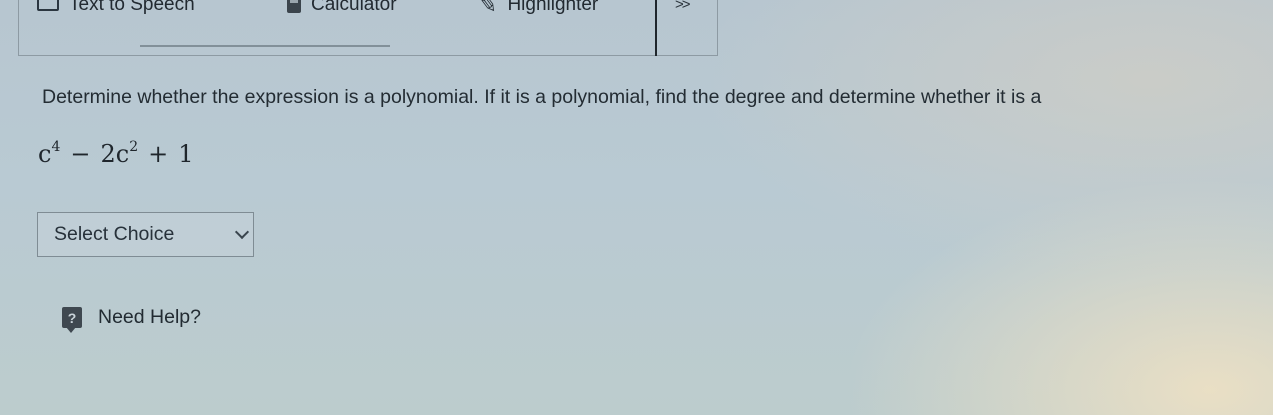  I want to click on need-help-link: ? Need Help?, so click(131, 319).